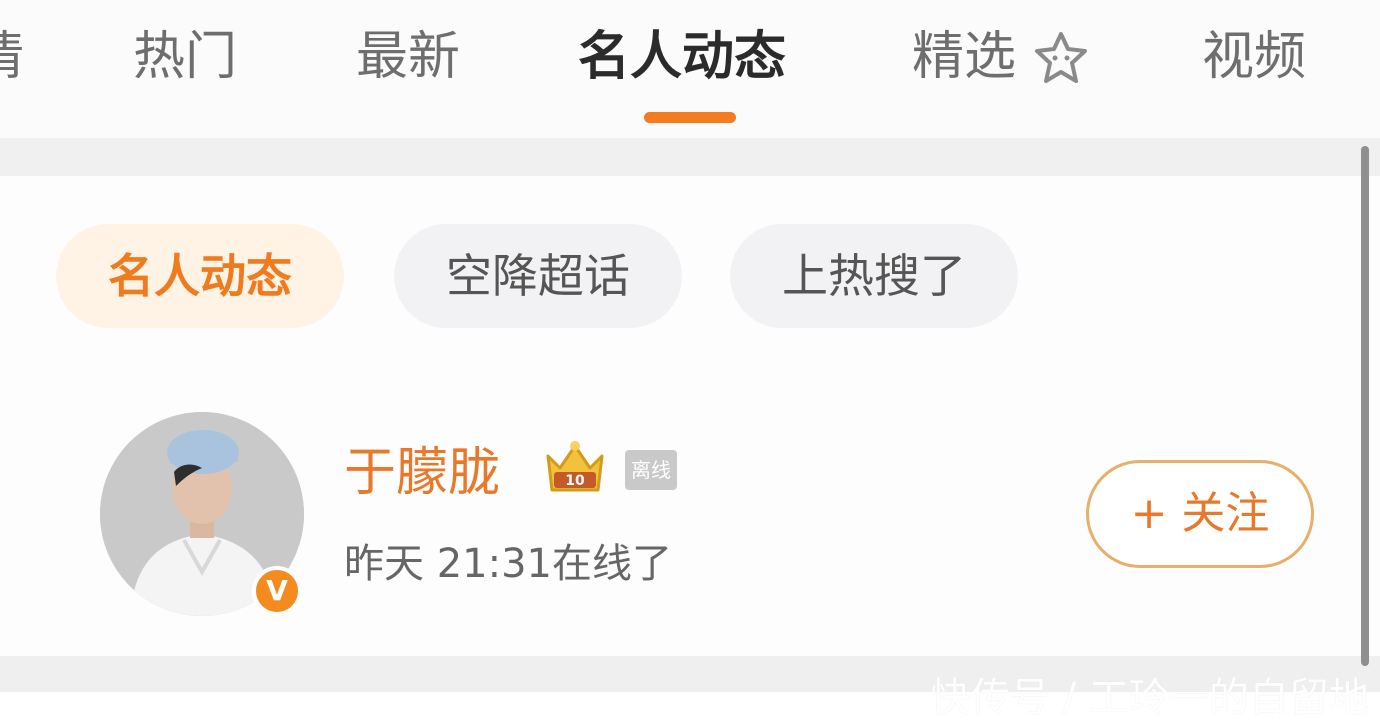 This screenshot has width=1380, height=720. I want to click on watermark-text: 快传号 / 工玲一的自留地, so click(1149, 697).